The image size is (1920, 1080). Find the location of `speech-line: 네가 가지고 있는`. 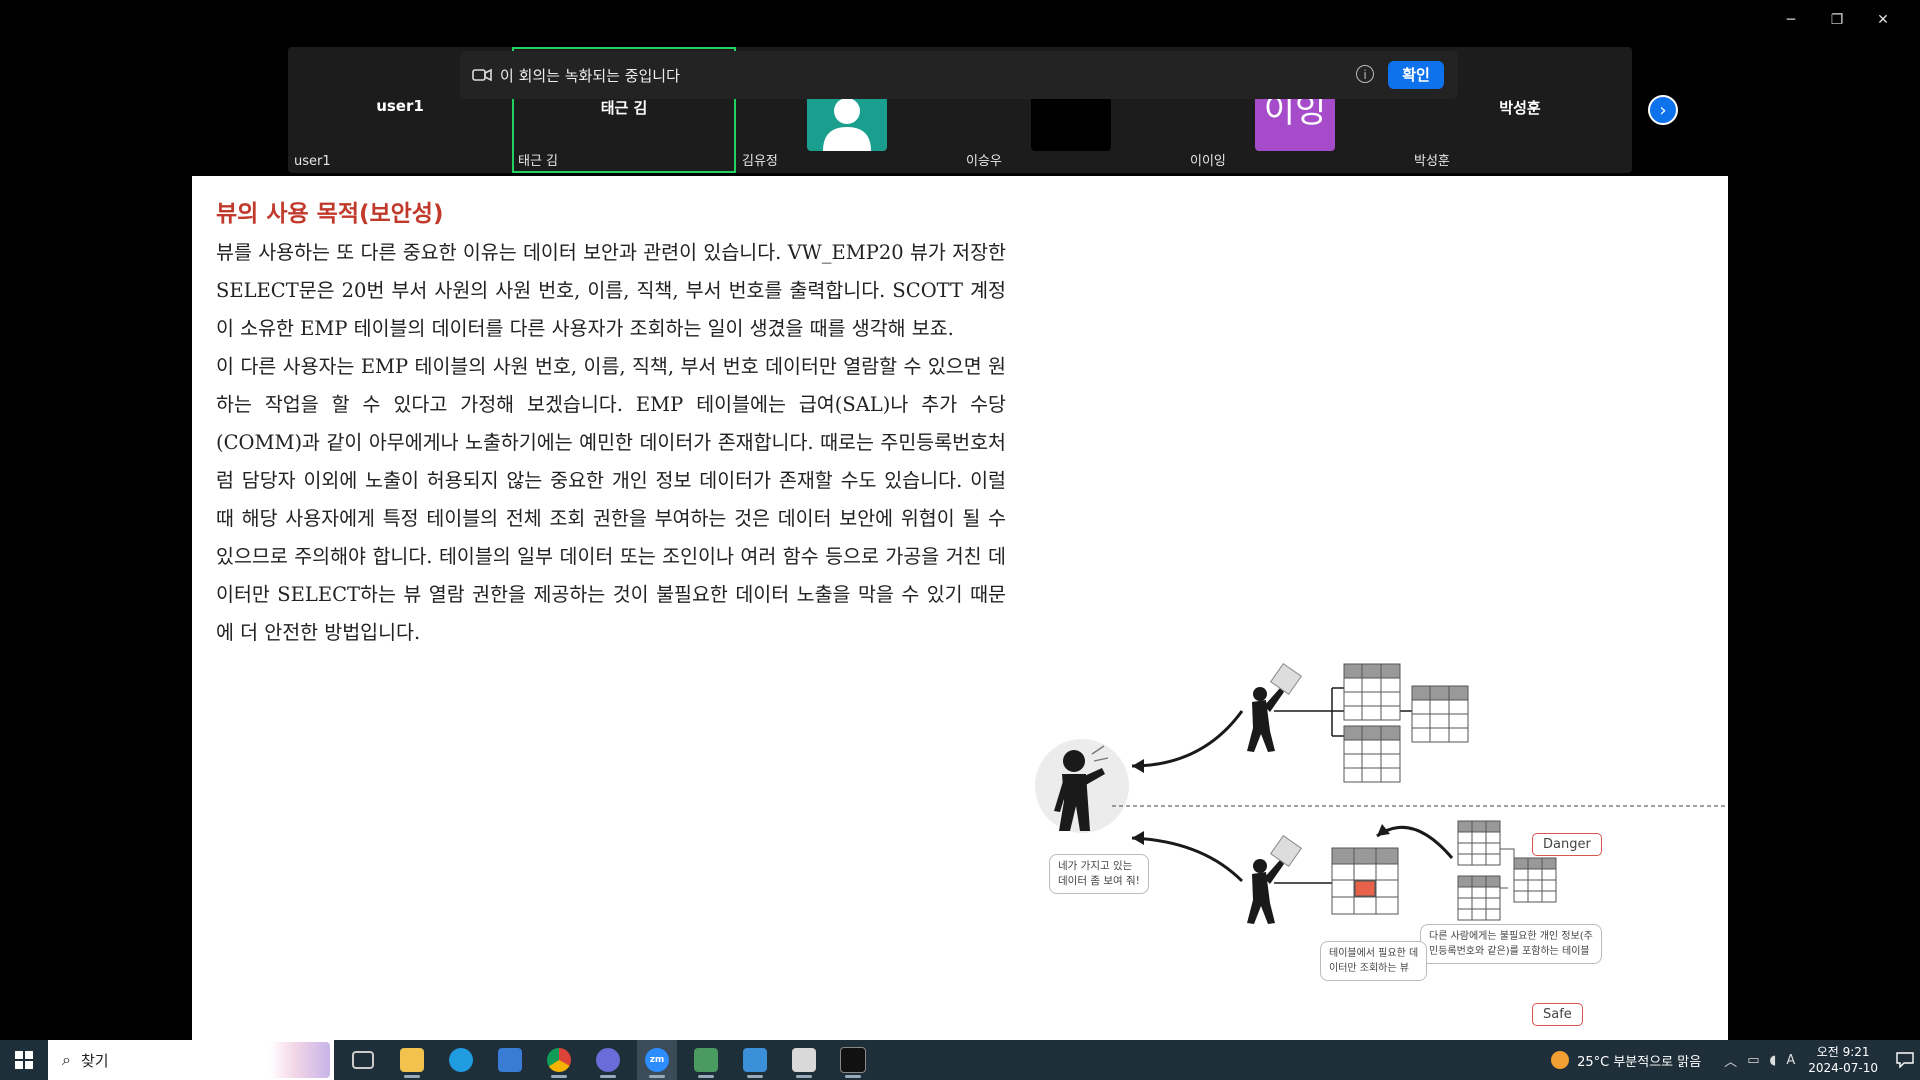

speech-line: 네가 가지고 있는 is located at coordinates (1095, 866).